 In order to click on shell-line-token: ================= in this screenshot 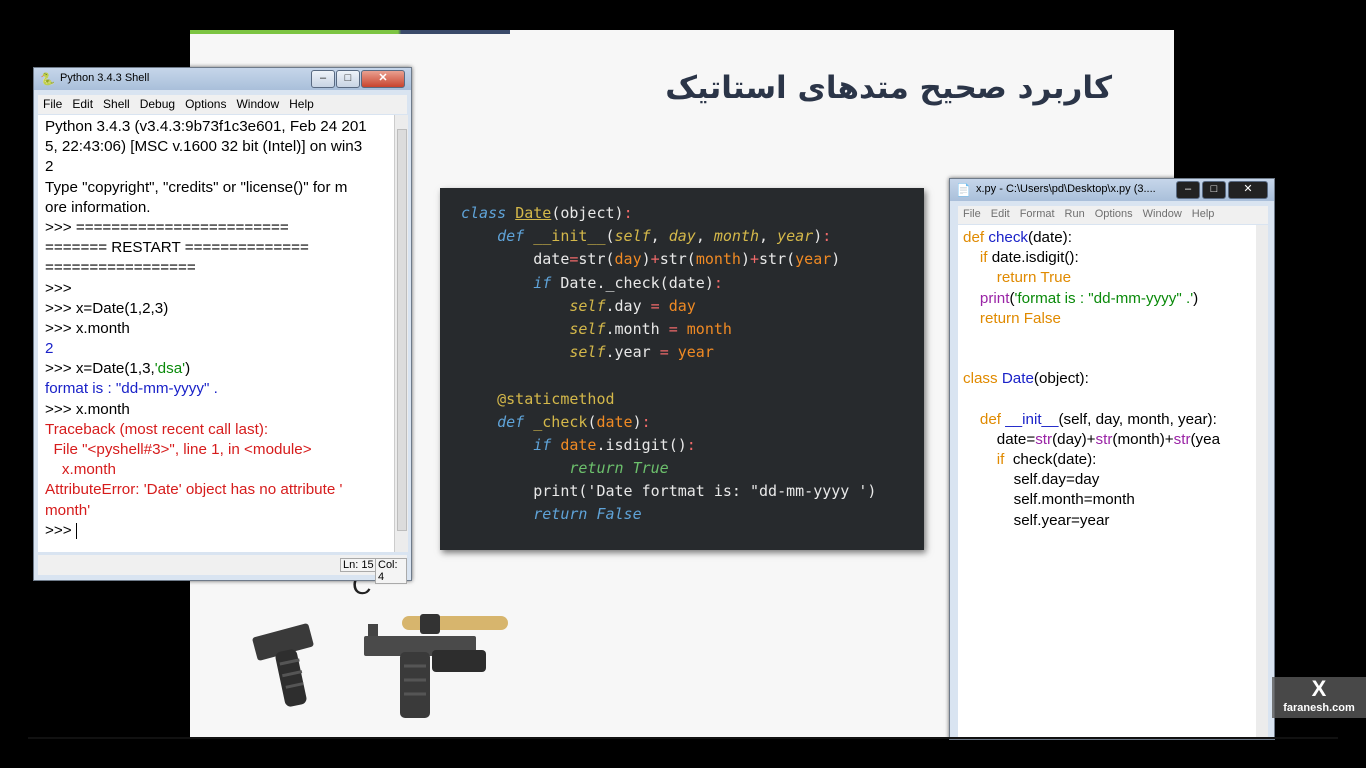, I will do `click(120, 268)`.